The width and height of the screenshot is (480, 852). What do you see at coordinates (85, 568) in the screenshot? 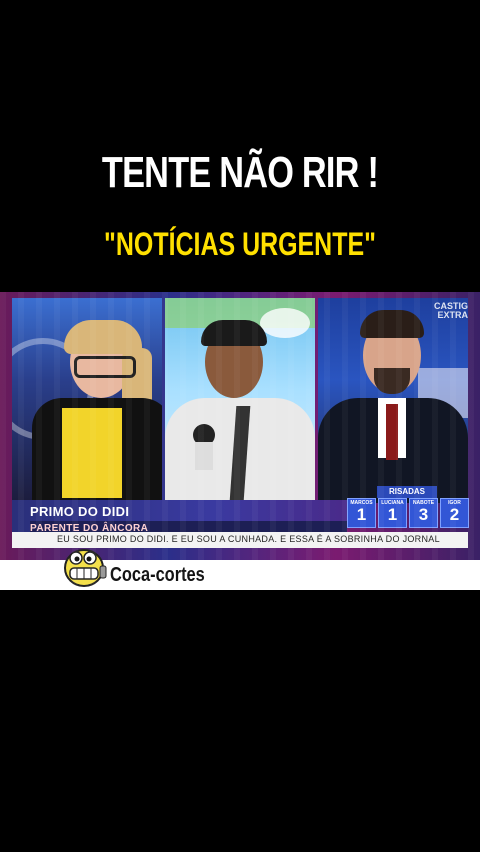
I see `smiley-mascot-icon` at bounding box center [85, 568].